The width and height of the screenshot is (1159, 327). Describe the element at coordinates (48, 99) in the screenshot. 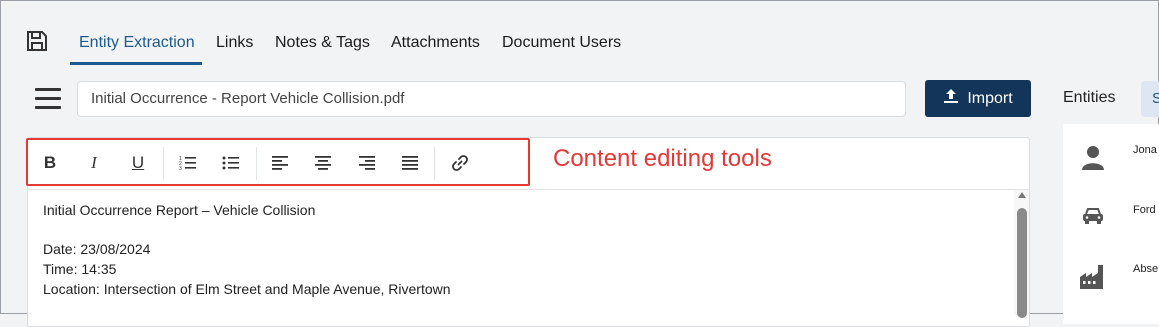

I see `menu-icon` at that location.